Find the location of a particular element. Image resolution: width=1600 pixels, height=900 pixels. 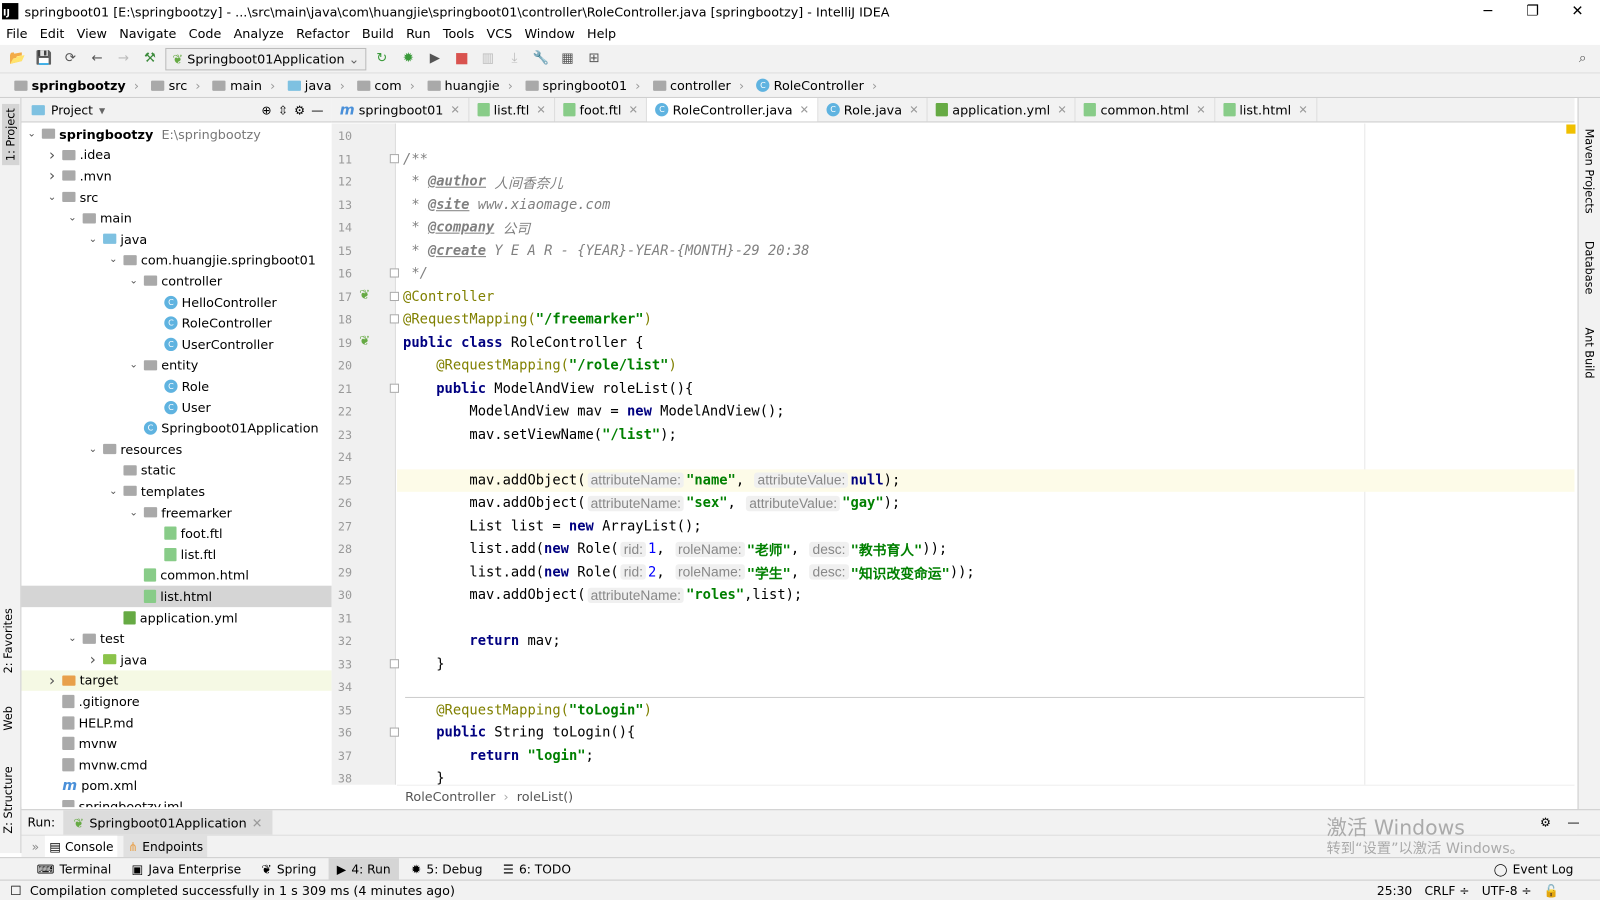

code-line: public class RoleController { is located at coordinates (986, 342).